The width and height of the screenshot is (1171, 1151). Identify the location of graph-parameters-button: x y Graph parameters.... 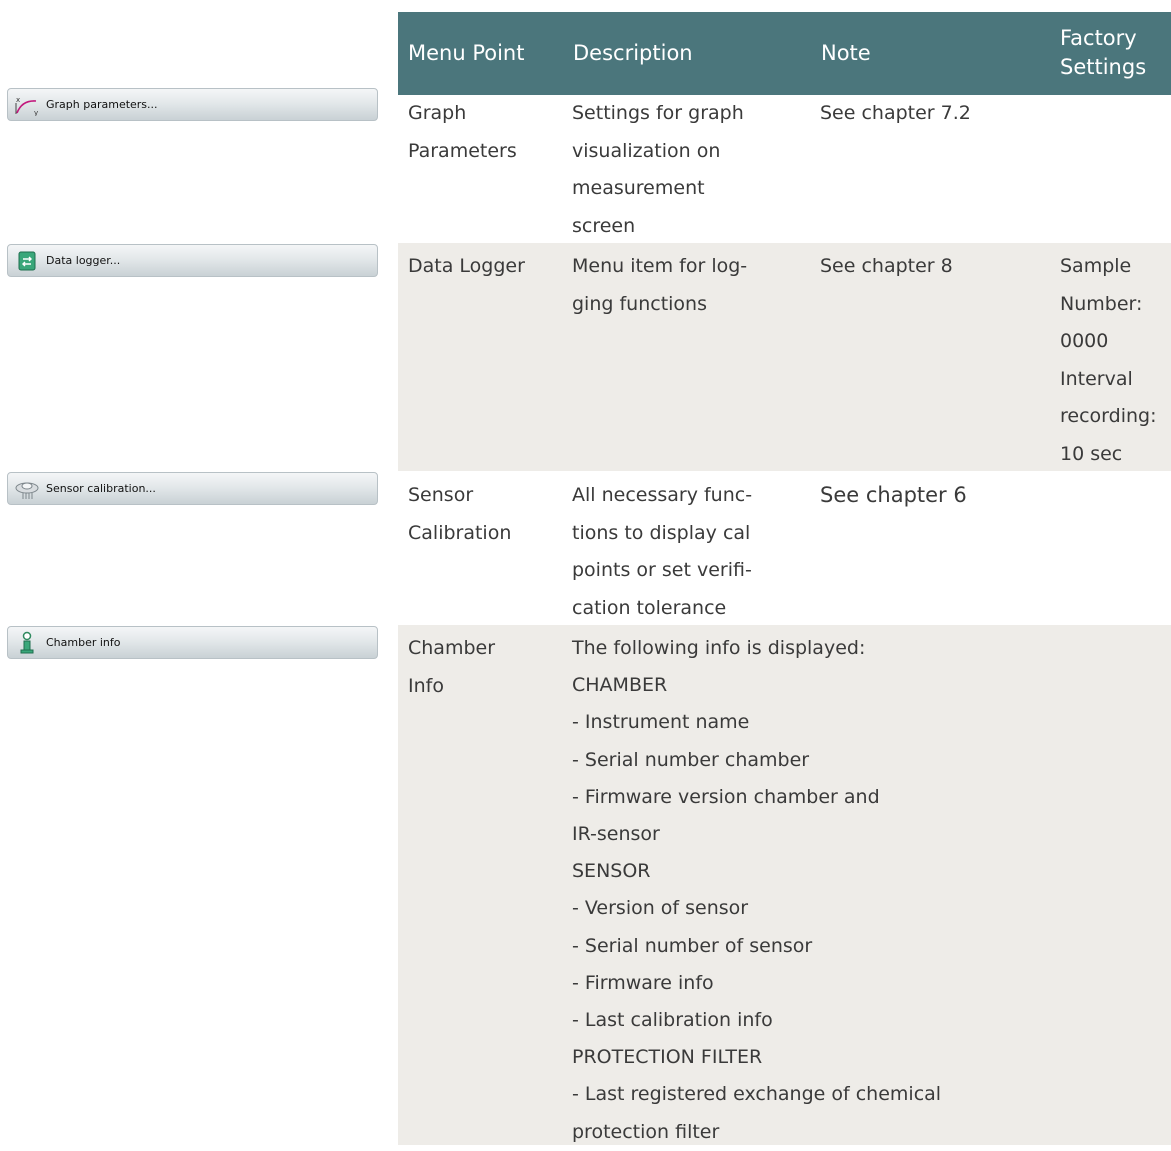
(192, 104).